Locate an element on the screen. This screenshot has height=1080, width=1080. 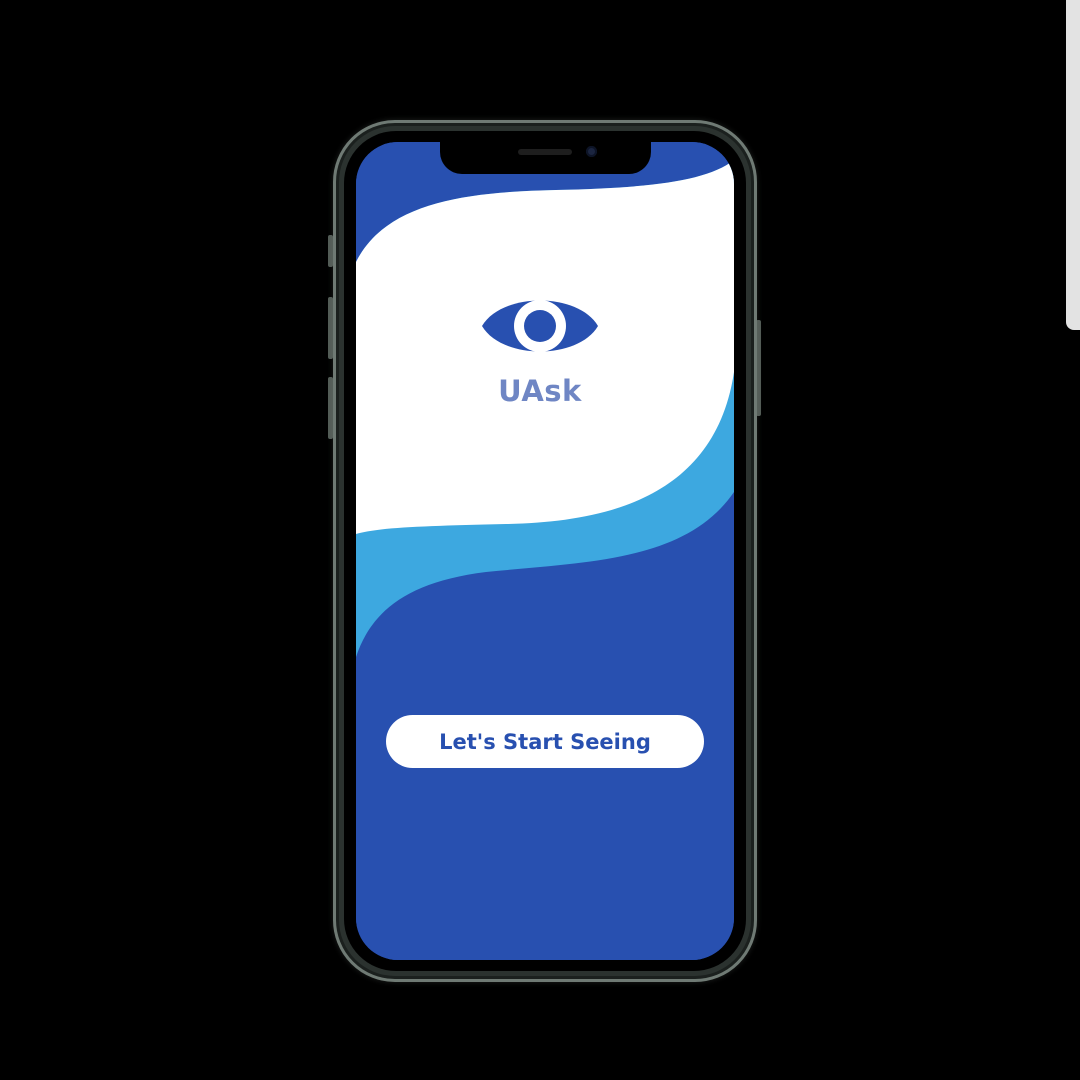
scrollbar is located at coordinates (1073, 165).